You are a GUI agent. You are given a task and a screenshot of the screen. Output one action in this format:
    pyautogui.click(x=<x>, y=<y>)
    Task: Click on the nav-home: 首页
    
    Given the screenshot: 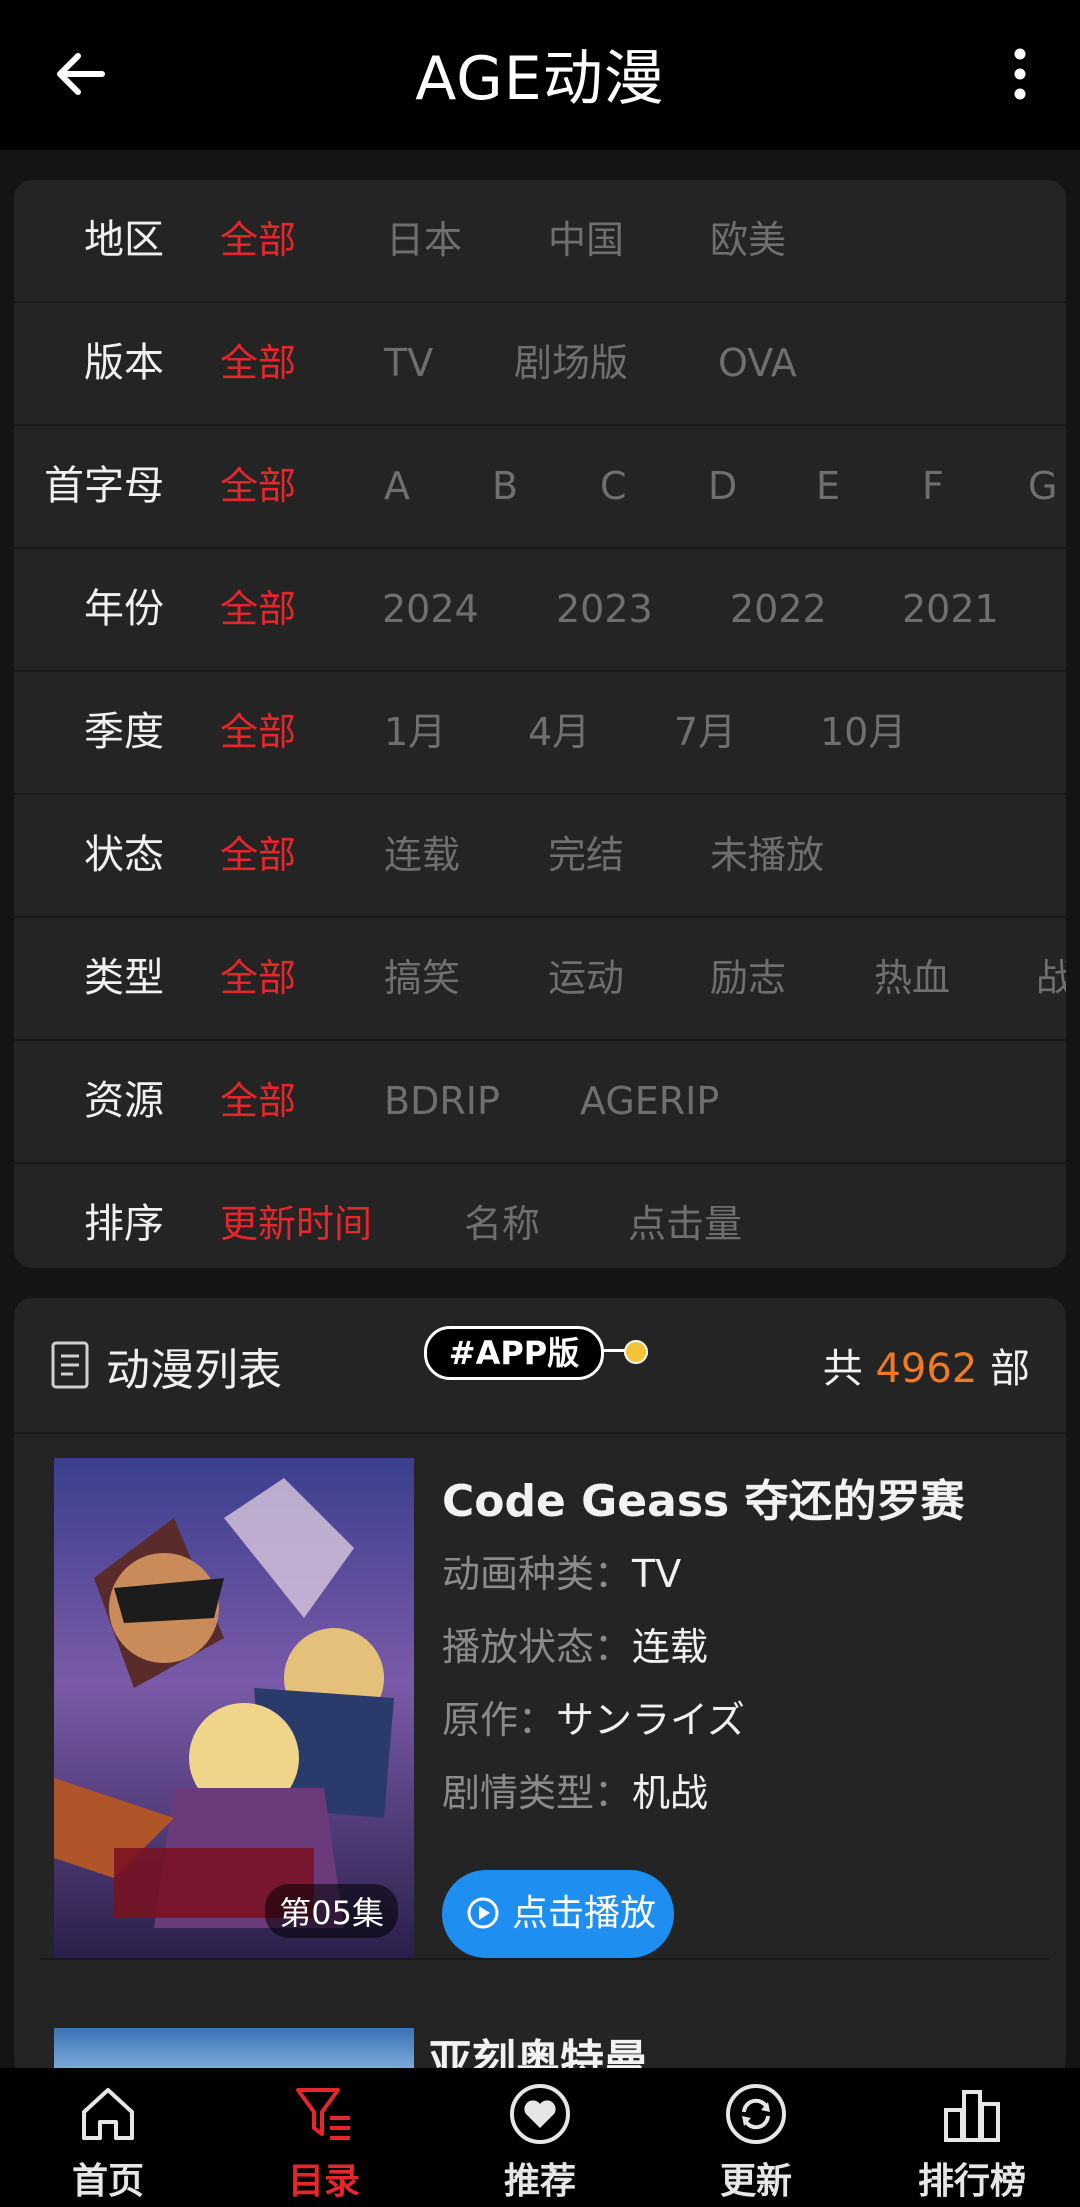 What is the action you would take?
    pyautogui.click(x=108, y=2137)
    